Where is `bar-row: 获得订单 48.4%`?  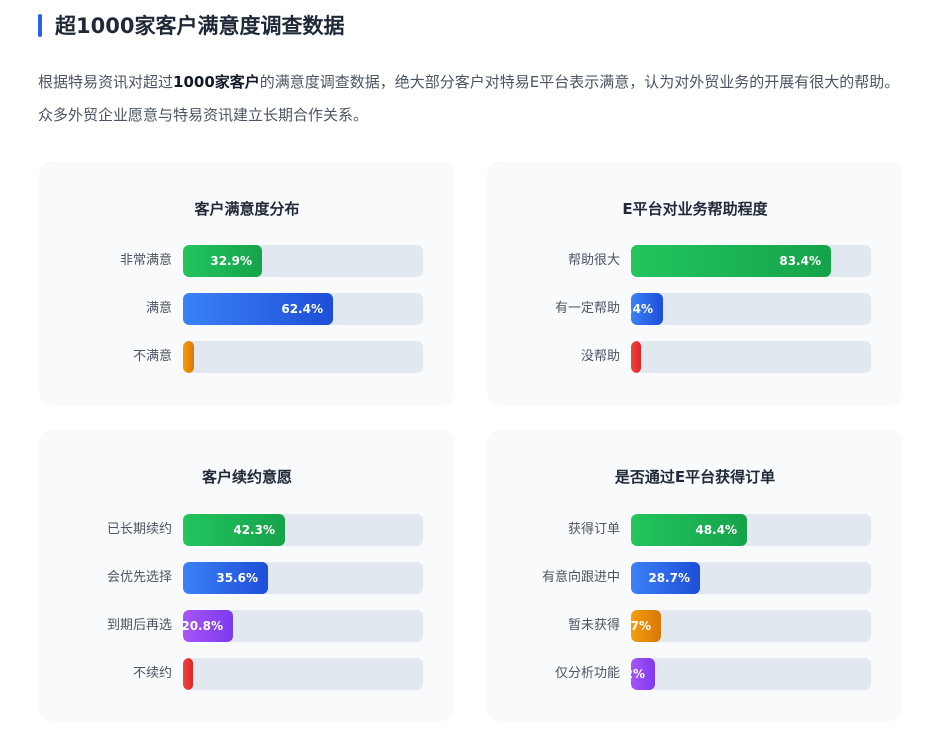
bar-row: 获得订单 48.4% is located at coordinates (695, 530).